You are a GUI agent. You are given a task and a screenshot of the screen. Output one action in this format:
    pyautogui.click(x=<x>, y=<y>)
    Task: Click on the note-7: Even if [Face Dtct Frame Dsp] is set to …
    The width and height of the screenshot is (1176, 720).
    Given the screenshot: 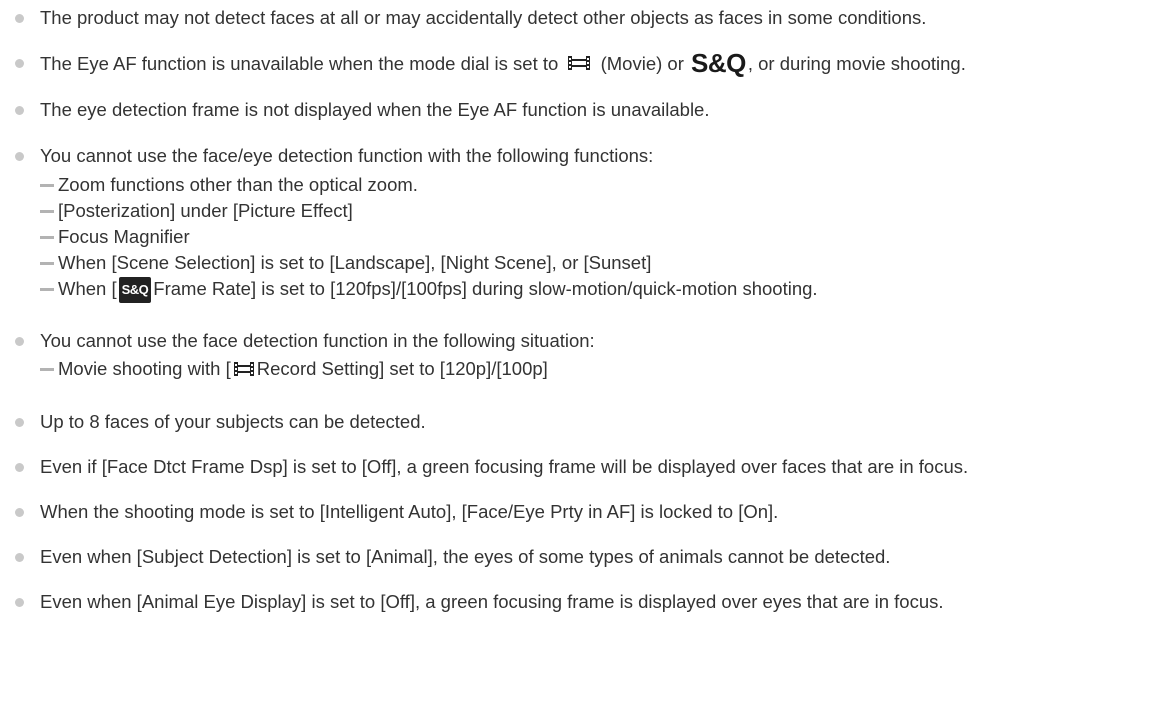 What is the action you would take?
    pyautogui.click(x=504, y=466)
    